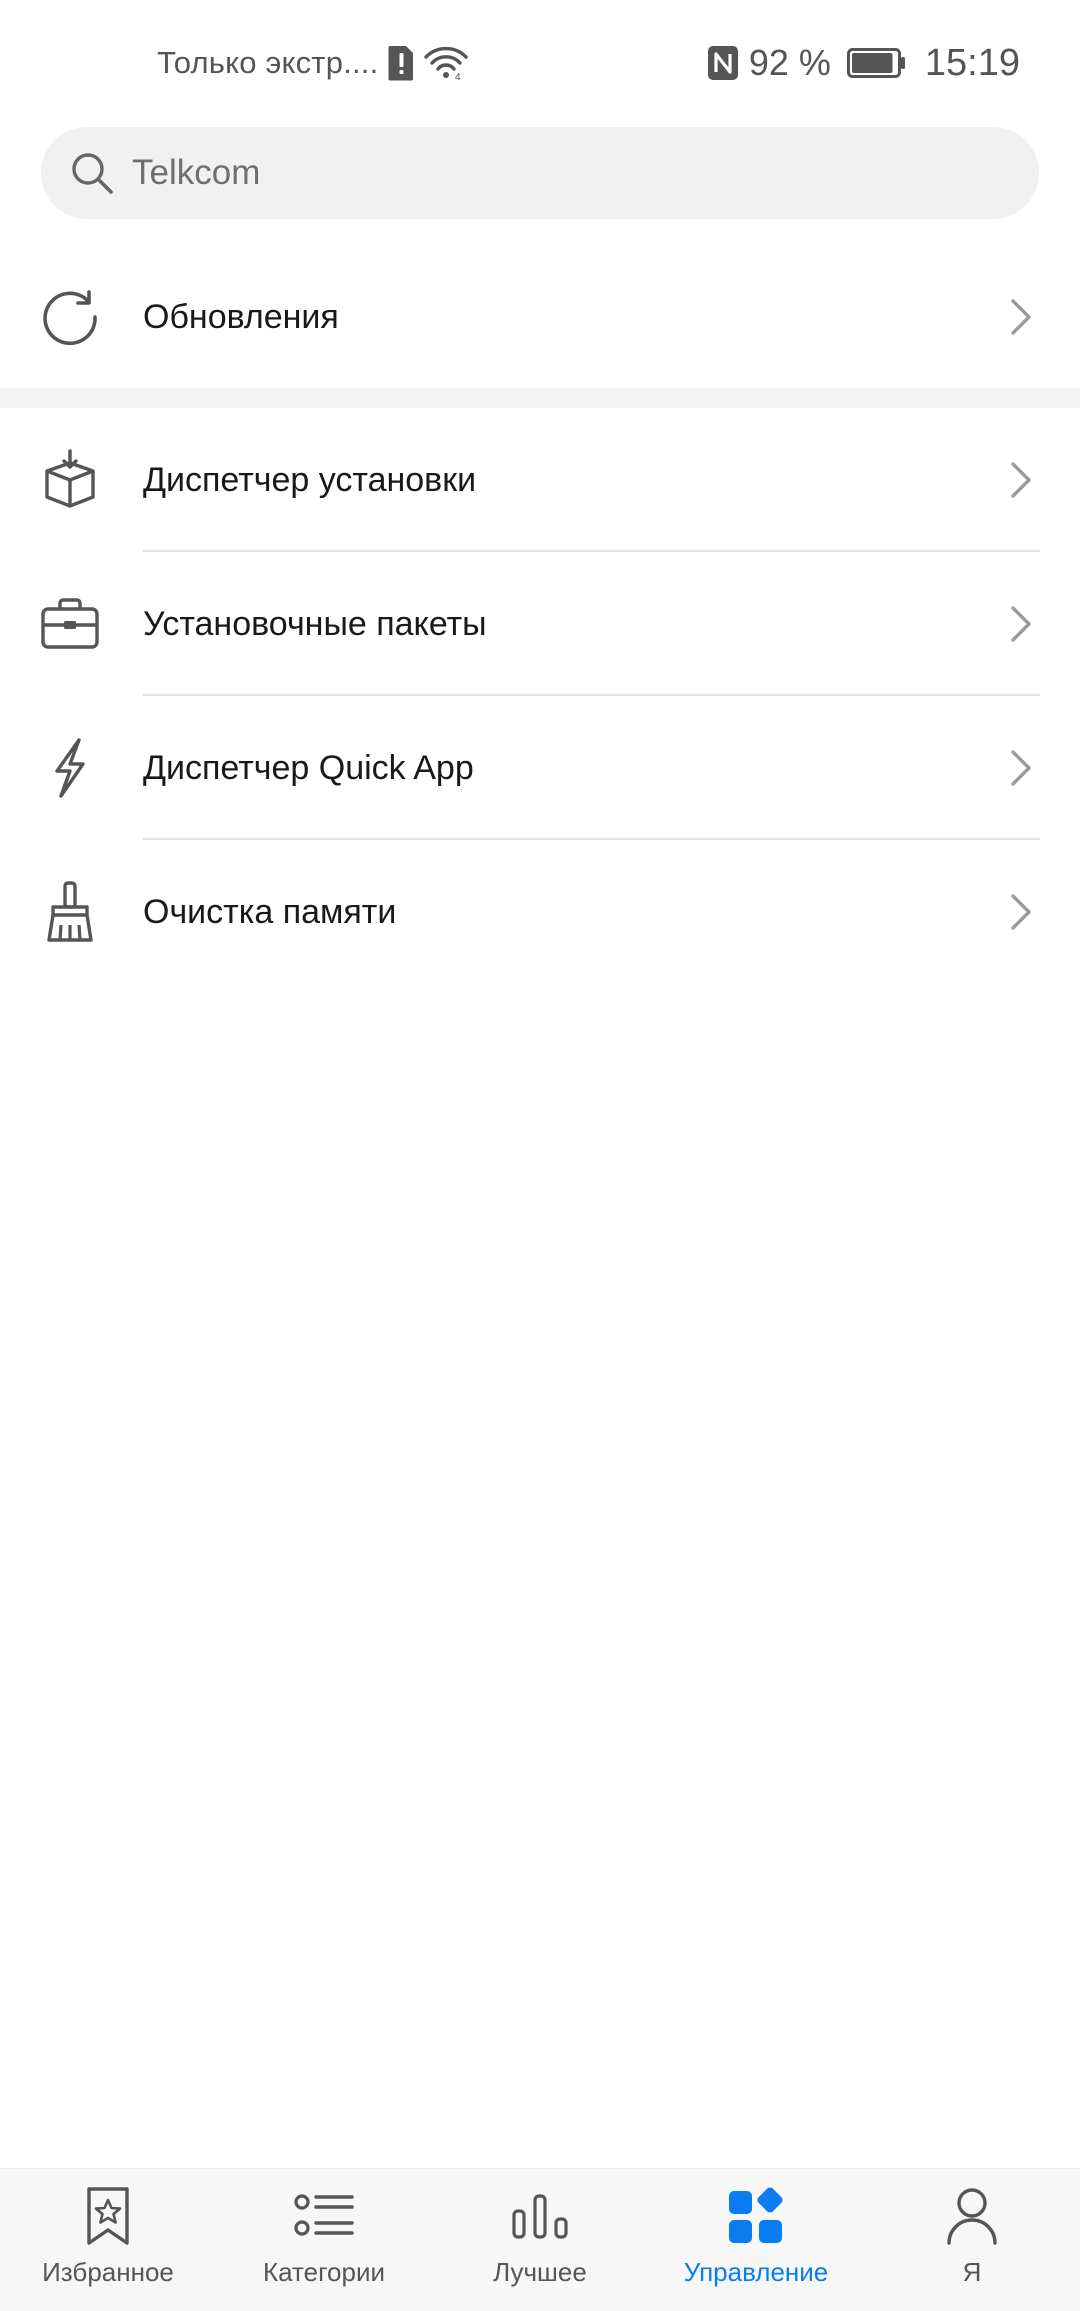 Image resolution: width=1080 pixels, height=2311 pixels. Describe the element at coordinates (540, 62) in the screenshot. I see `status-bar: Только экстр.... 4 92 % 15:19` at that location.